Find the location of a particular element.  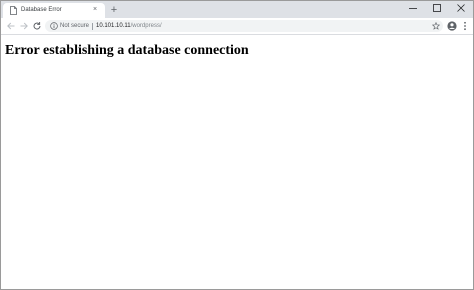

account-circle-icon is located at coordinates (452, 26).